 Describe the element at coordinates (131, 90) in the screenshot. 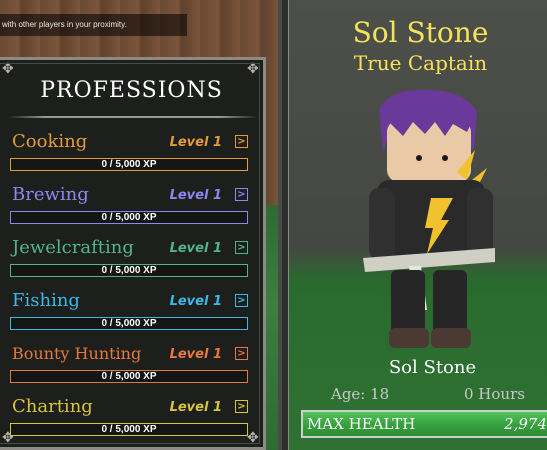

I see `professions-title: PROFESSIONS` at that location.